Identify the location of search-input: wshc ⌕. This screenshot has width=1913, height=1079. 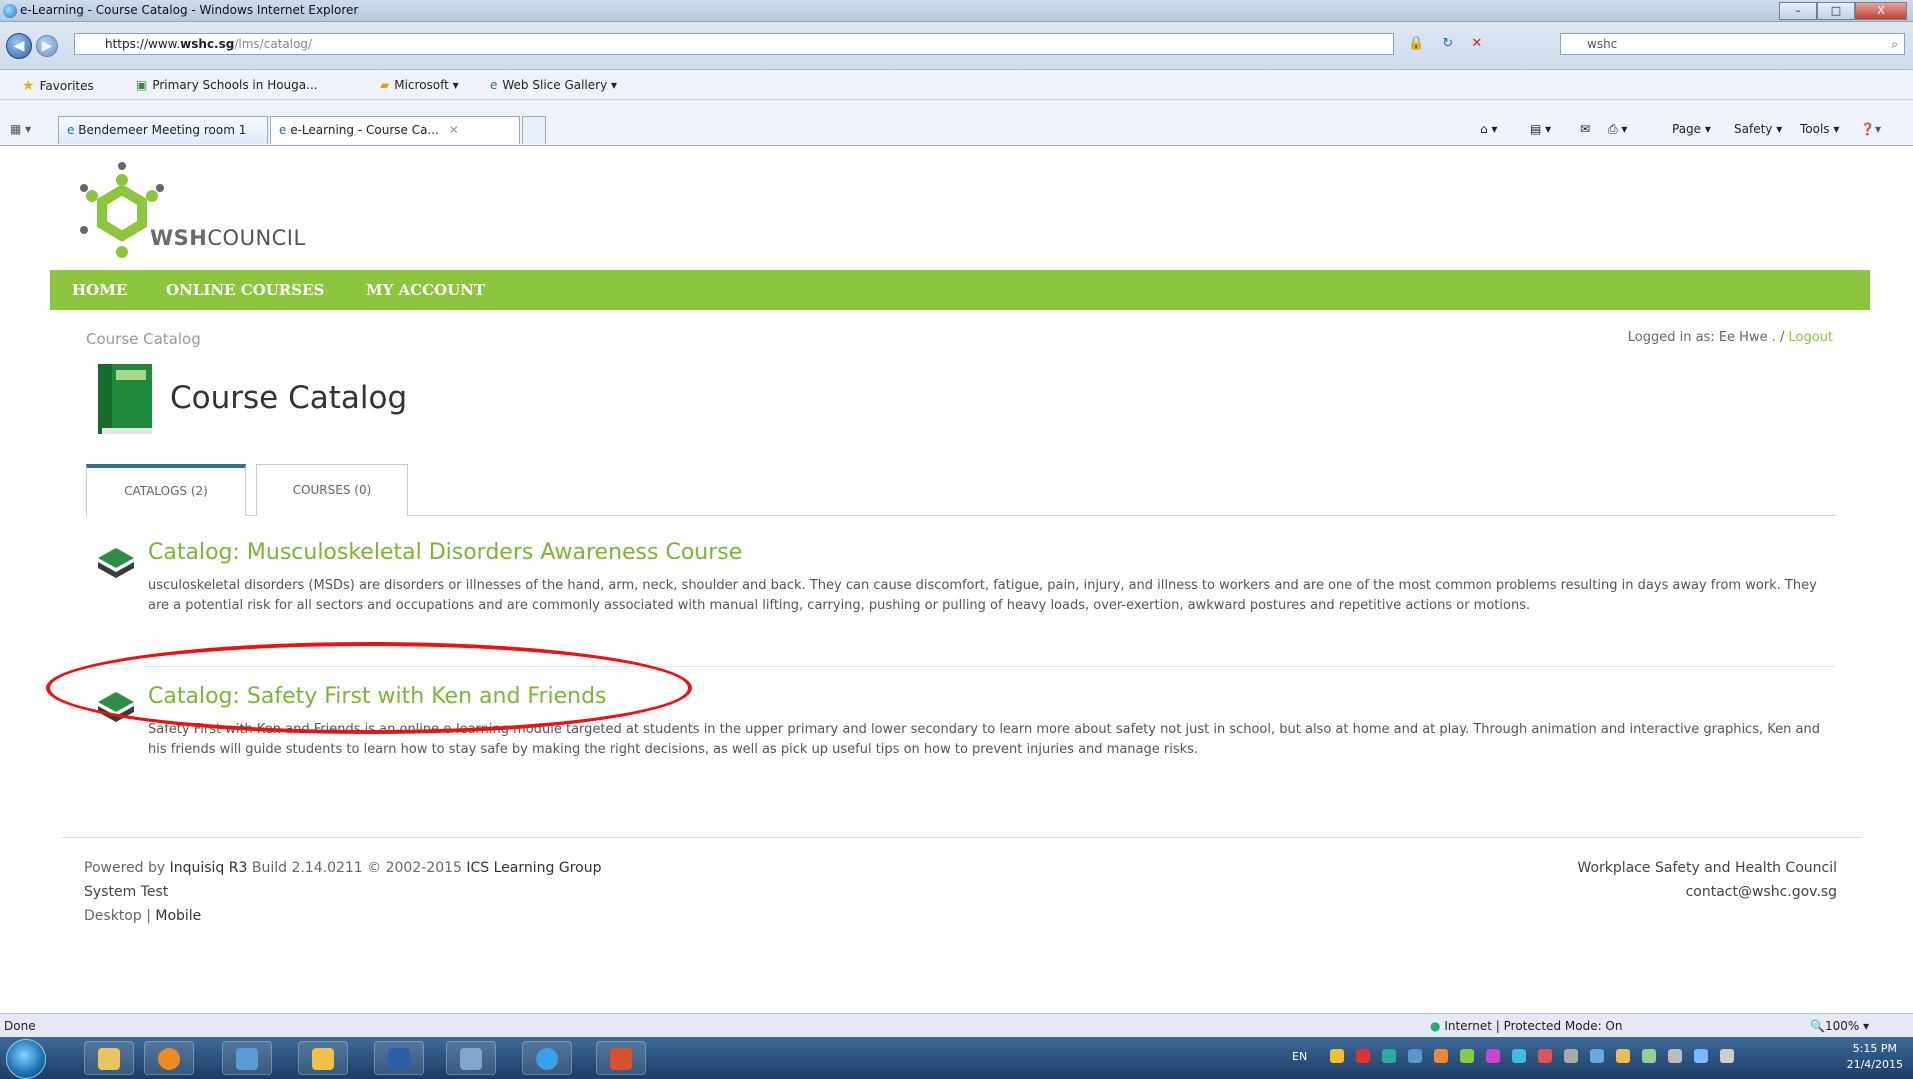
(1732, 44).